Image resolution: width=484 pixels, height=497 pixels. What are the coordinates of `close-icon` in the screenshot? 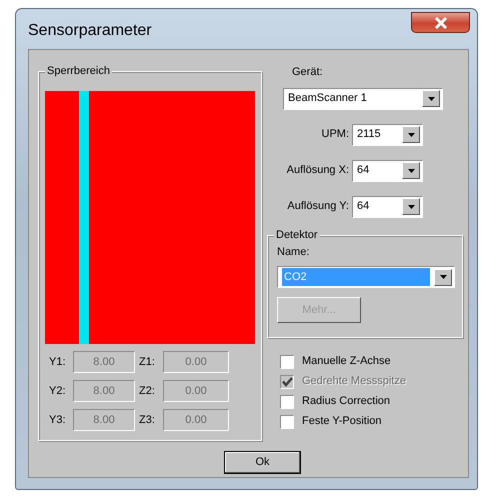 It's located at (441, 22).